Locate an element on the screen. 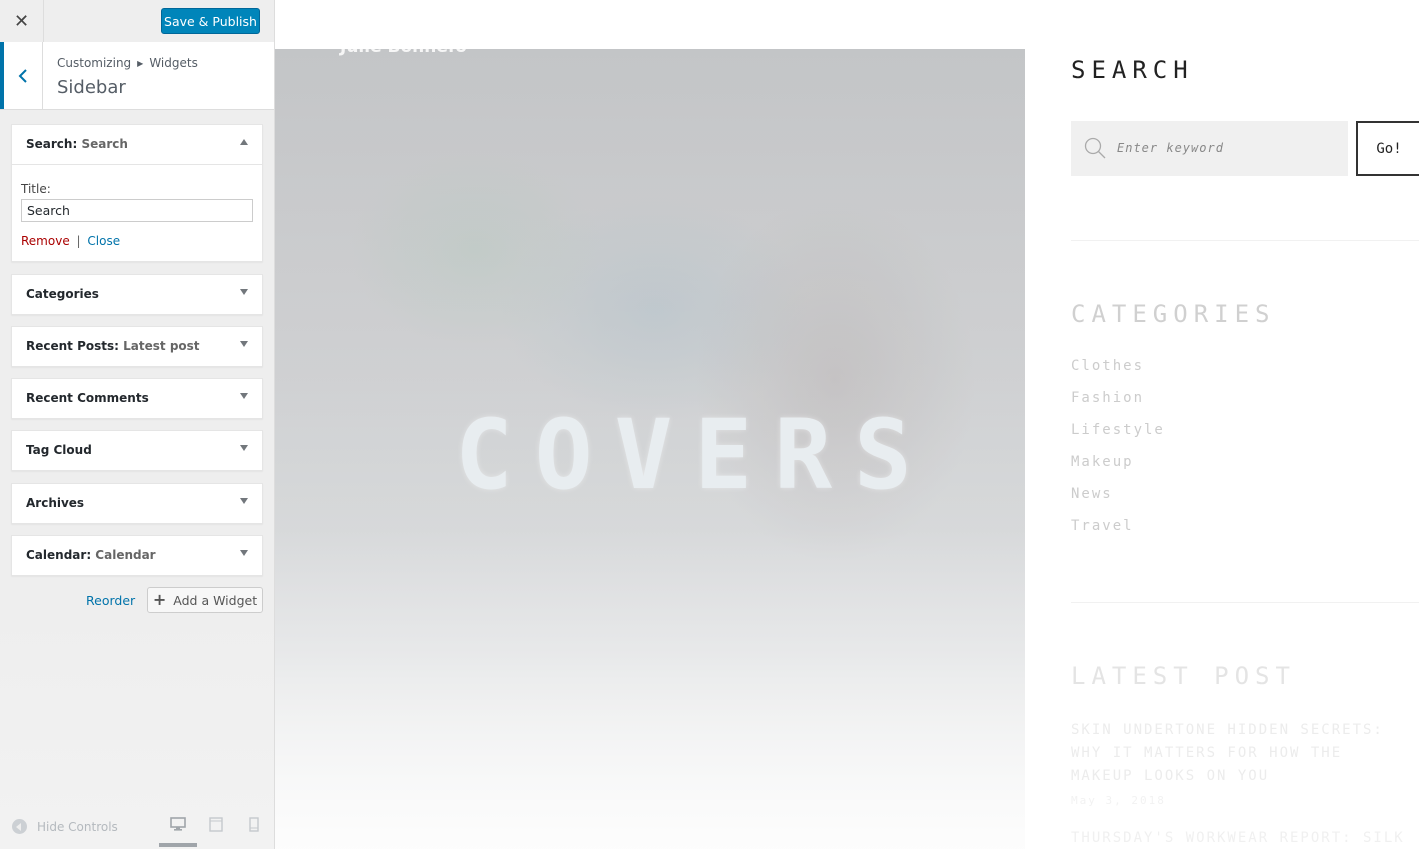 The image size is (1419, 849). widget-type: Categories is located at coordinates (62, 294).